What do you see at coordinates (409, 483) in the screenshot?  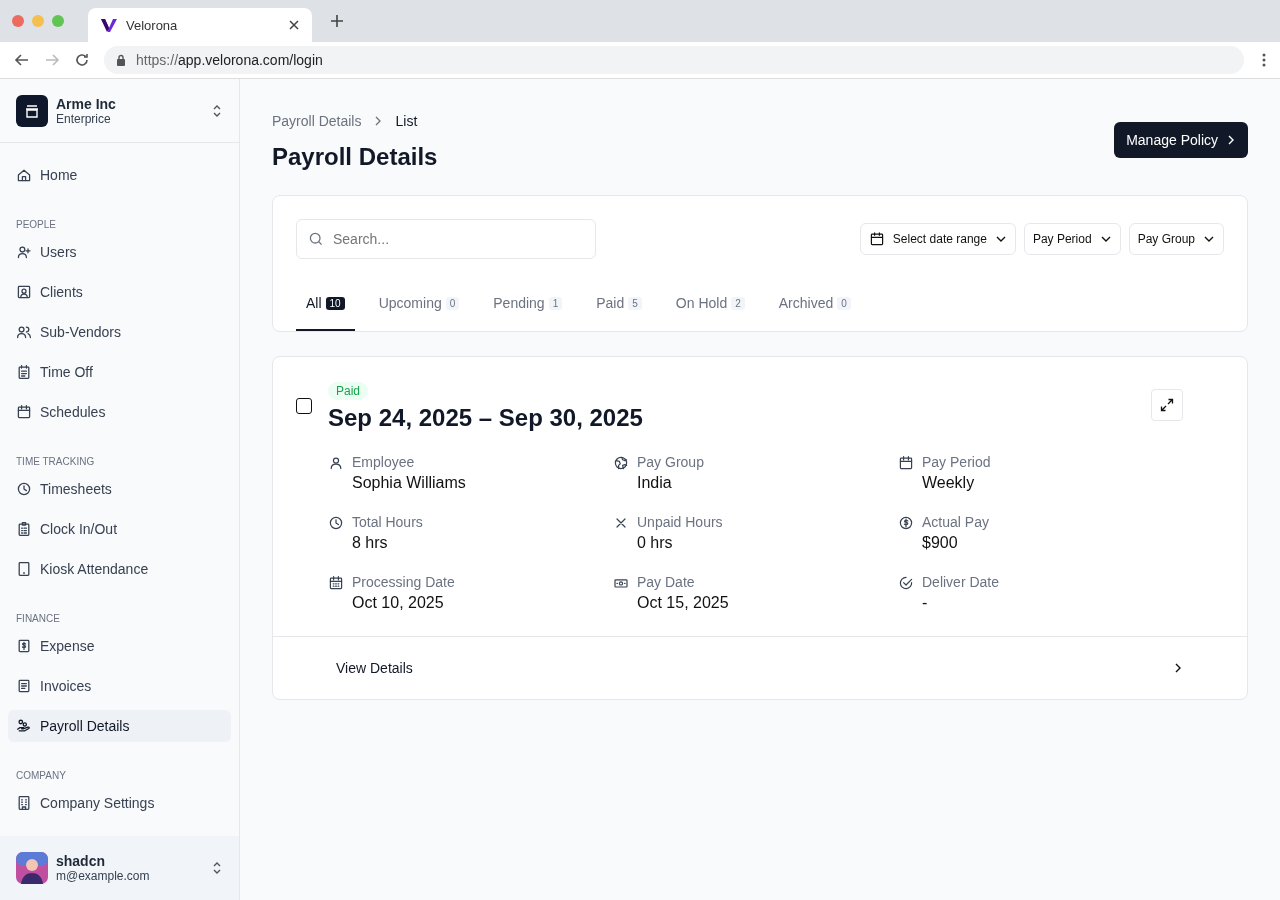 I see `field-value: Sophia Williams` at bounding box center [409, 483].